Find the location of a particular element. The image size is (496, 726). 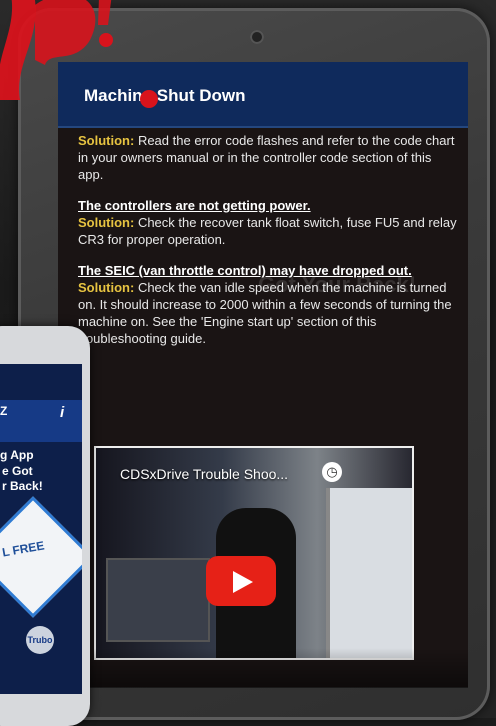

phone-device: Z i g App e Got r Back! L FREE Trubo is located at coordinates (45, 526).